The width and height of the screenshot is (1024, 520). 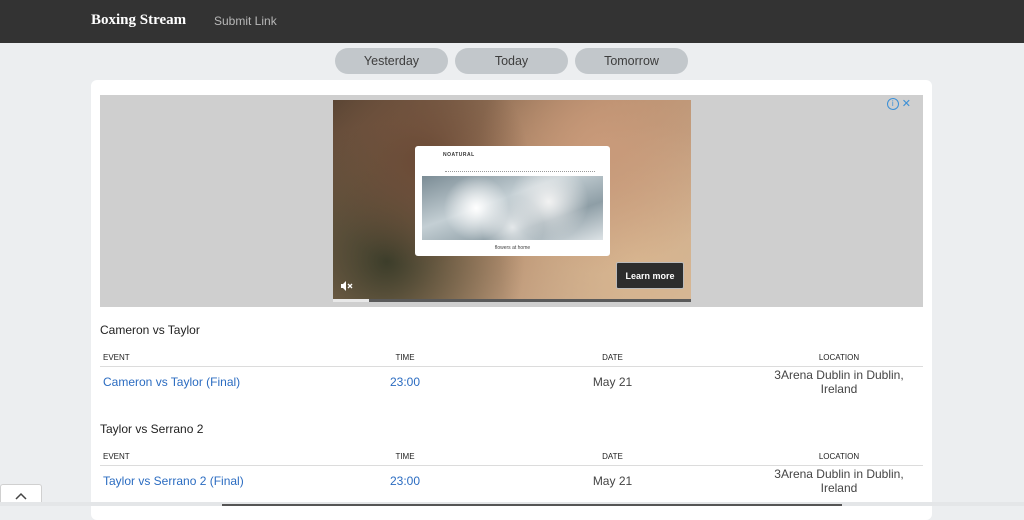 What do you see at coordinates (892, 103) in the screenshot?
I see `info-icon: i` at bounding box center [892, 103].